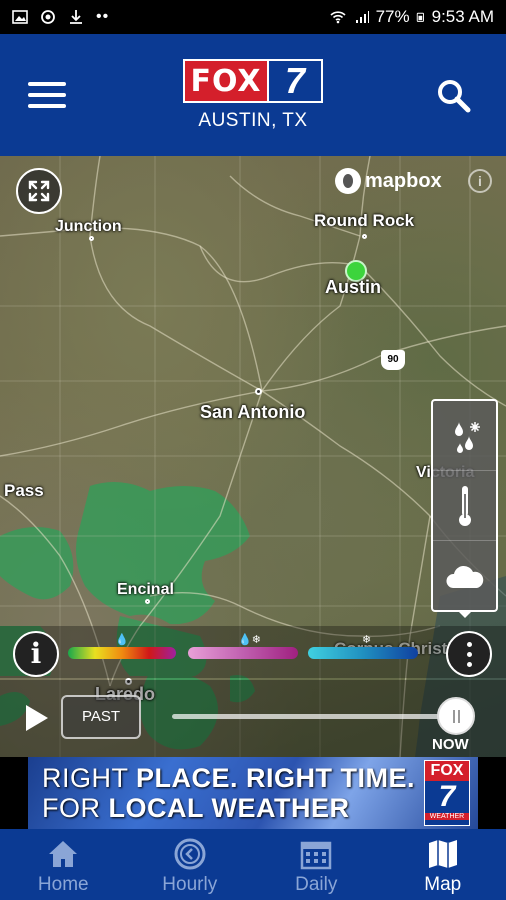 This screenshot has width=506, height=900. What do you see at coordinates (89, 778) in the screenshot?
I see `ad-line-1-a: RIGHT` at bounding box center [89, 778].